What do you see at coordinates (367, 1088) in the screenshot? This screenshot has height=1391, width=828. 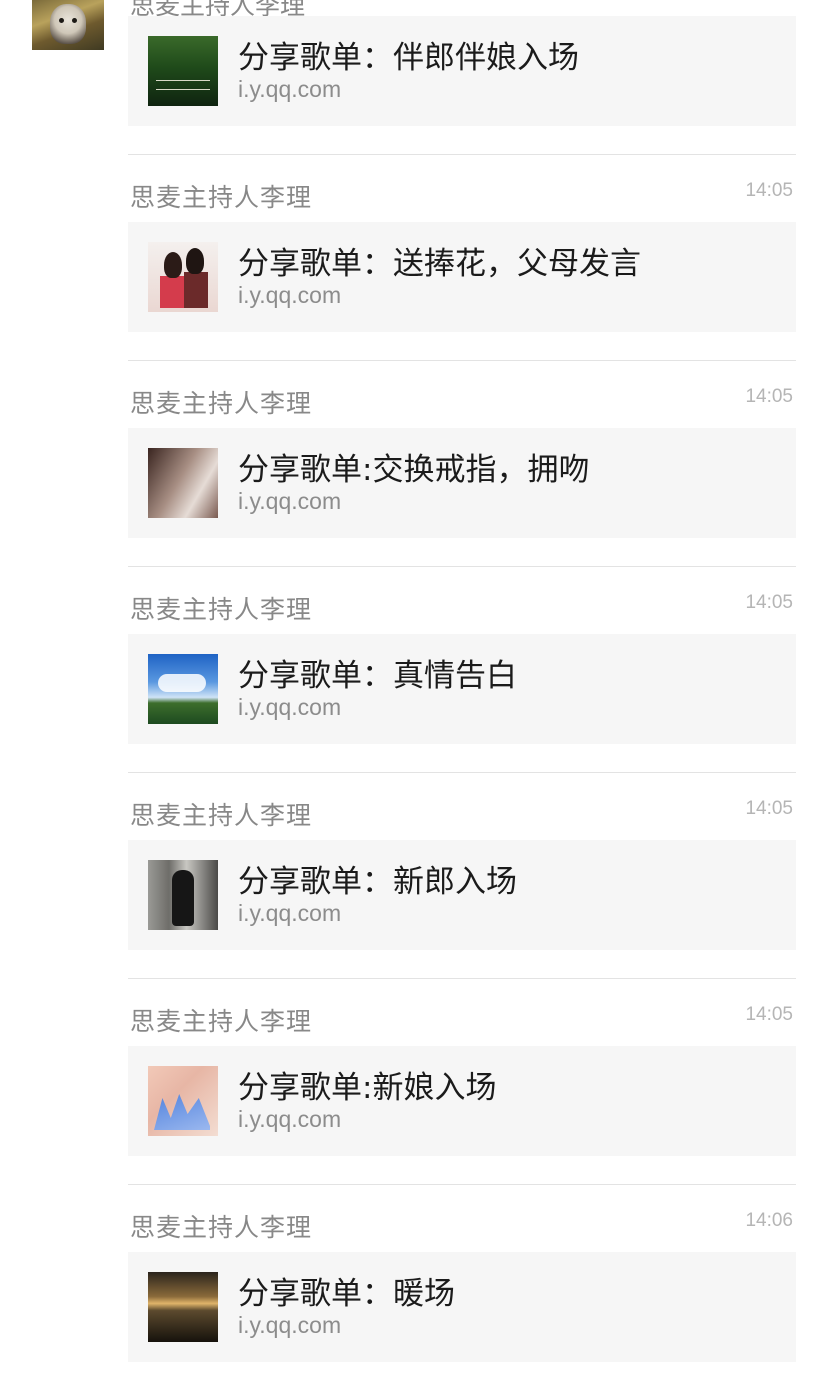 I see `card-title: 分享歌单:新娘入场` at bounding box center [367, 1088].